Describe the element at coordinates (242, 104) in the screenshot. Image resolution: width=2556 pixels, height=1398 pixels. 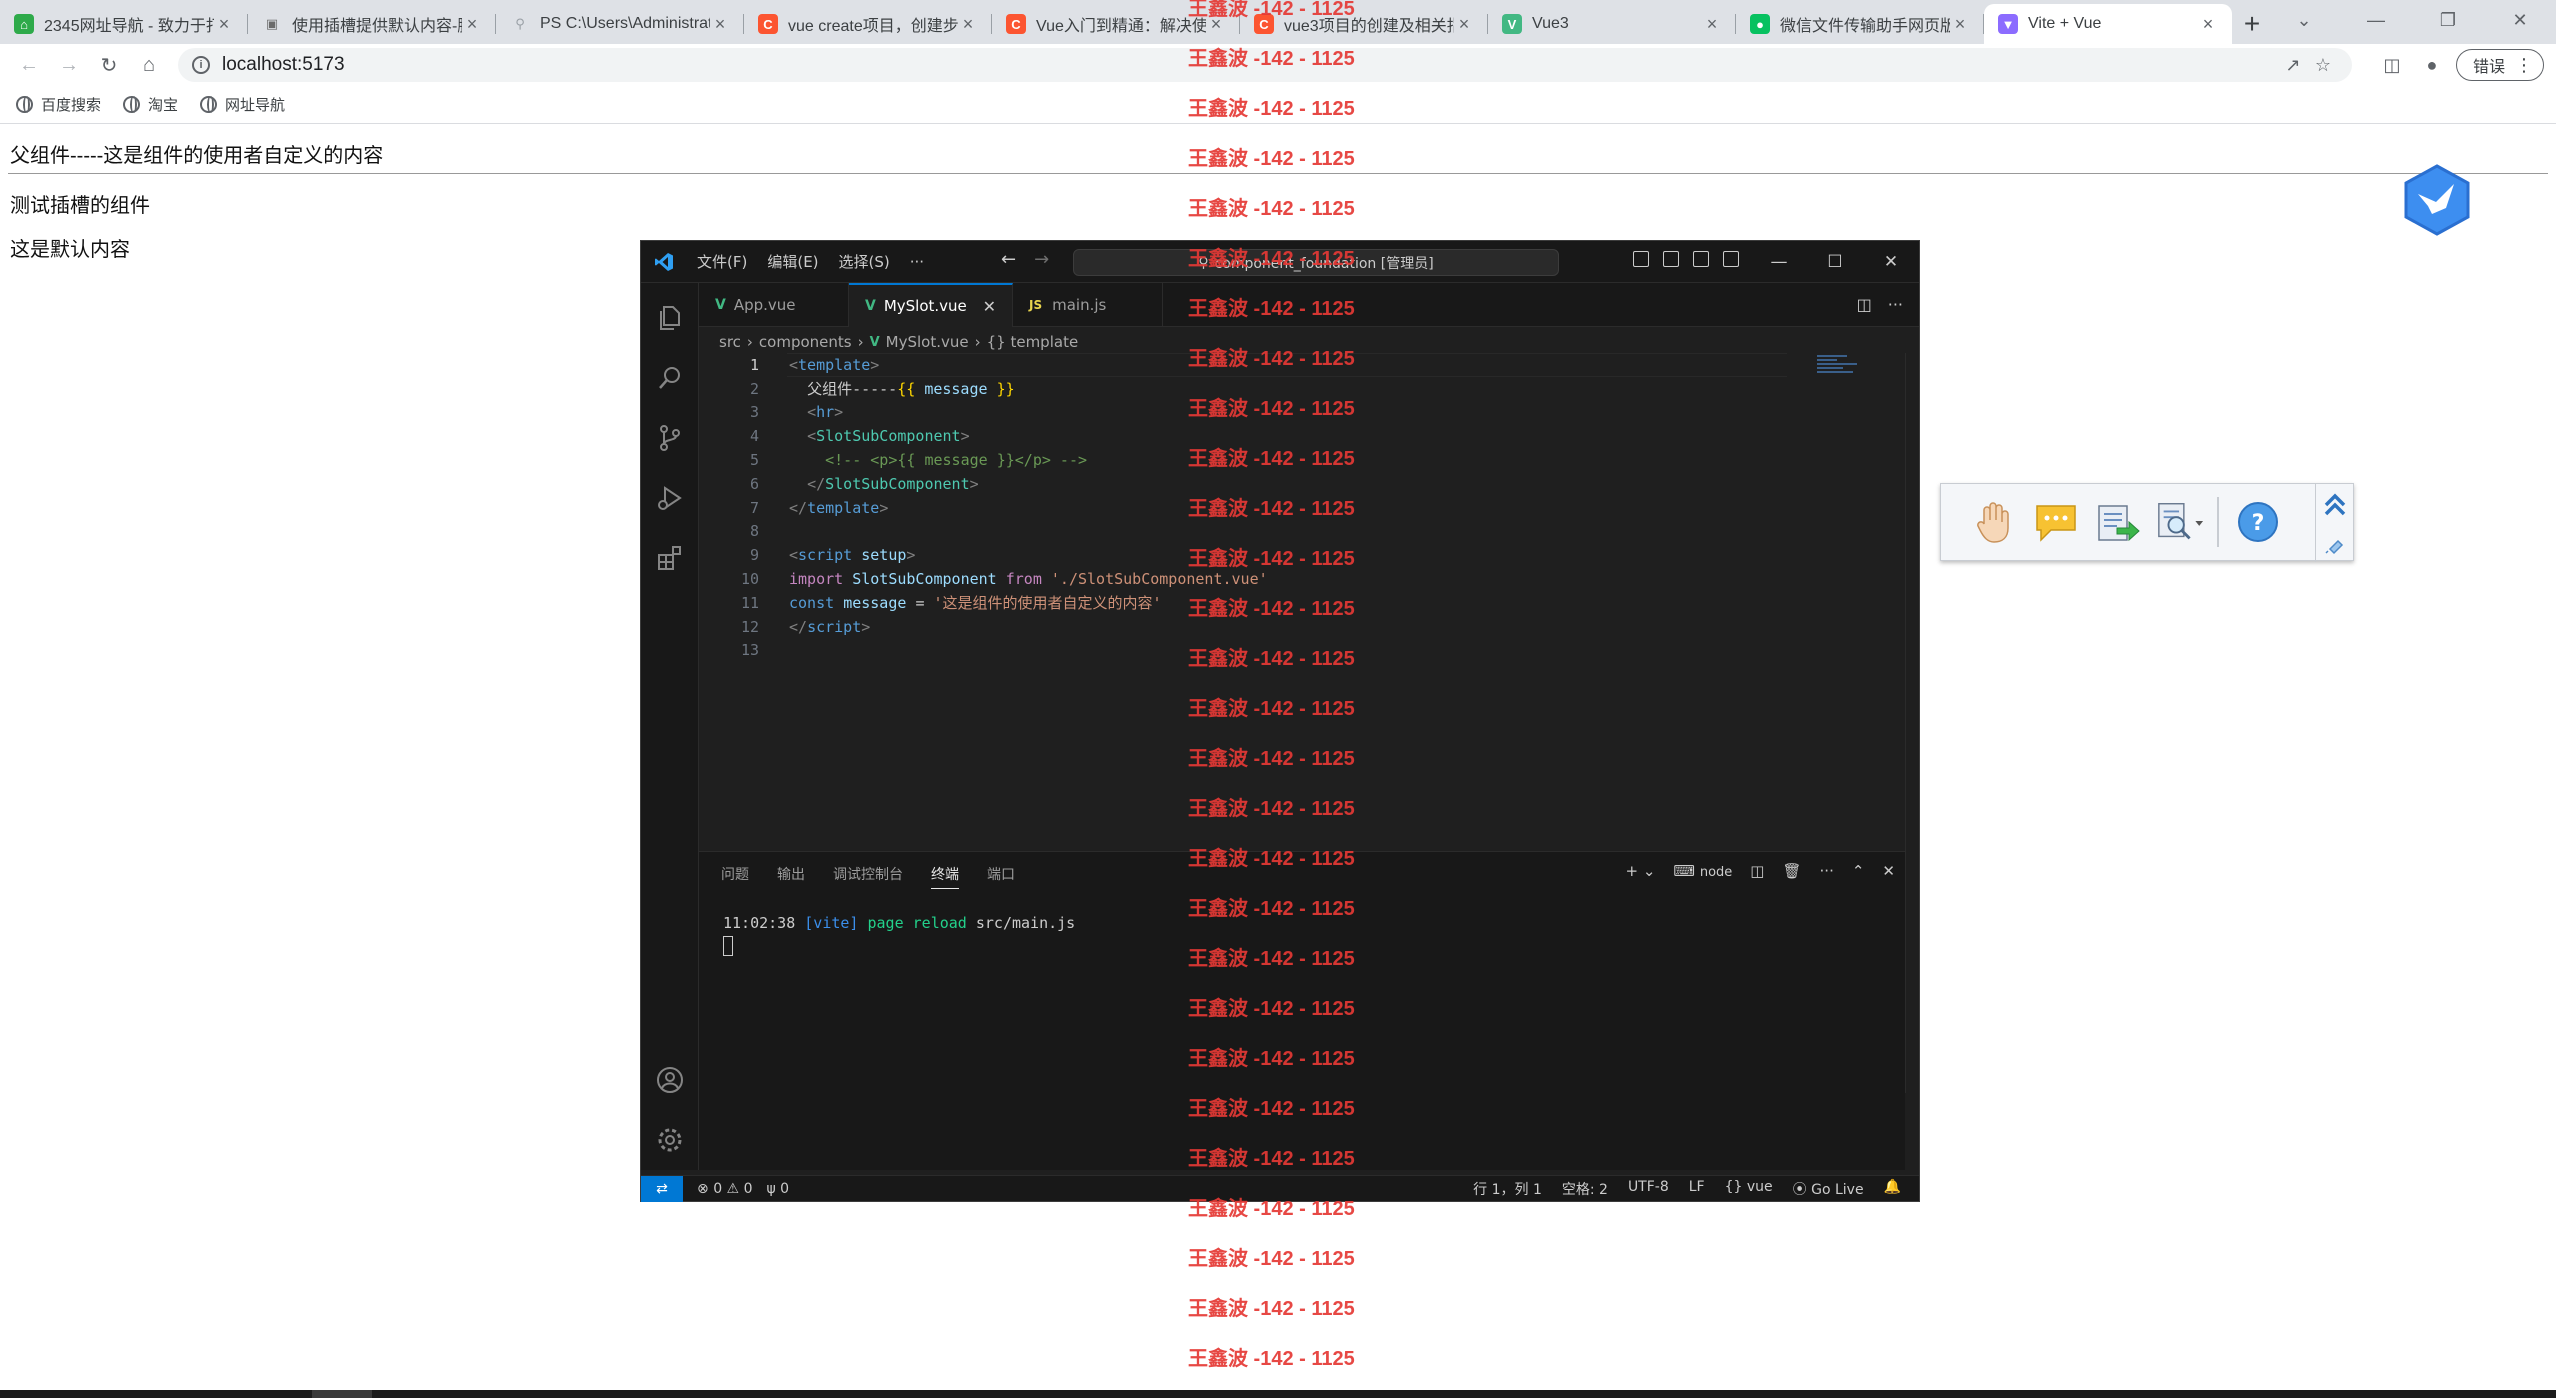
I see `bookmark-nav: 网址导航` at that location.